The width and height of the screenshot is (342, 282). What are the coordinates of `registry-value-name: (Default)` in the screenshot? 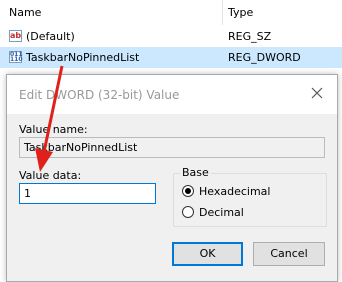 It's located at (50, 36).